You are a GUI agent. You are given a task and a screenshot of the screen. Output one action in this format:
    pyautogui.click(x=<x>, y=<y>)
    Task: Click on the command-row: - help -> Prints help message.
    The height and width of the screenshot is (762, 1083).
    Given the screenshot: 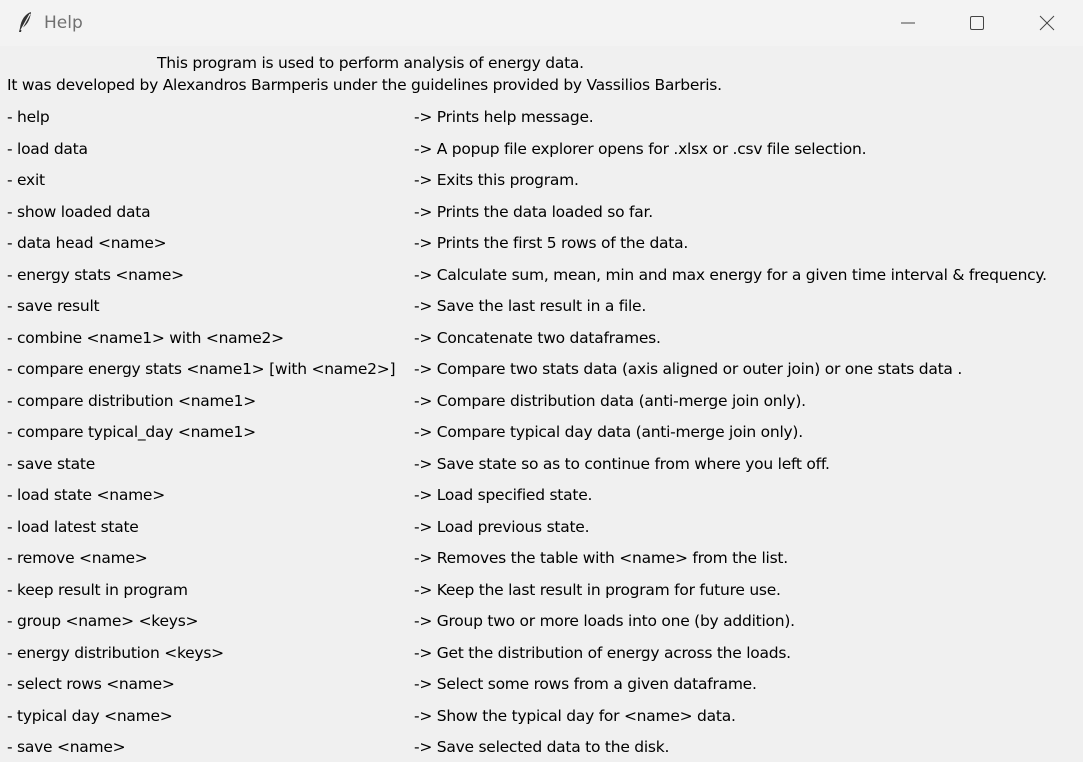 What is the action you would take?
    pyautogui.click(x=541, y=123)
    